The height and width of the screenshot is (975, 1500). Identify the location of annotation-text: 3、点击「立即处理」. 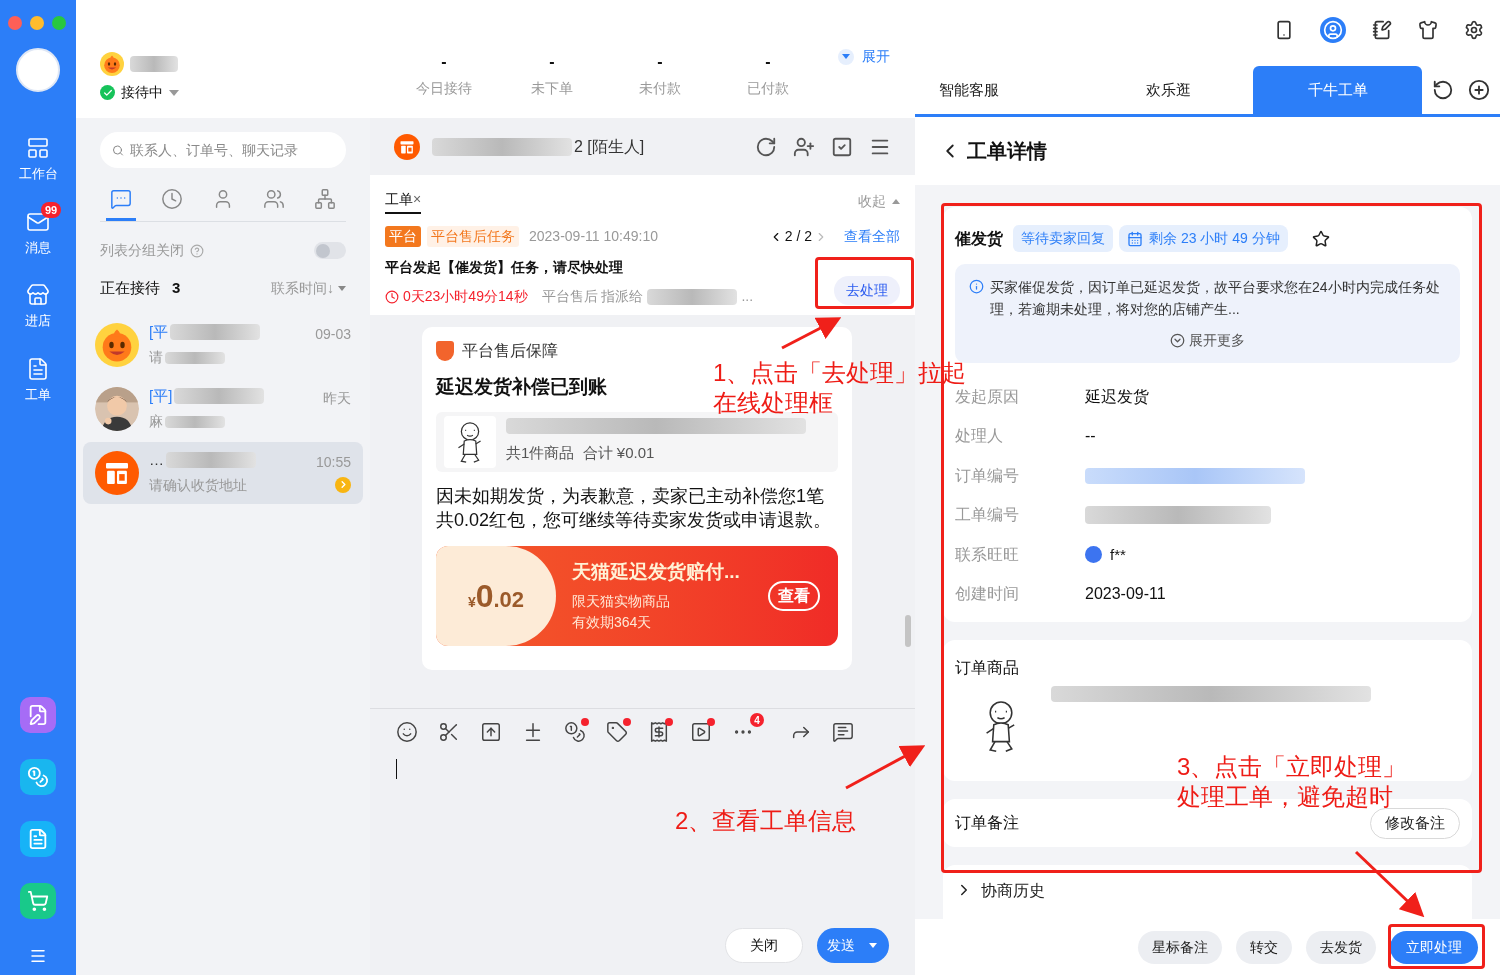
(1292, 767).